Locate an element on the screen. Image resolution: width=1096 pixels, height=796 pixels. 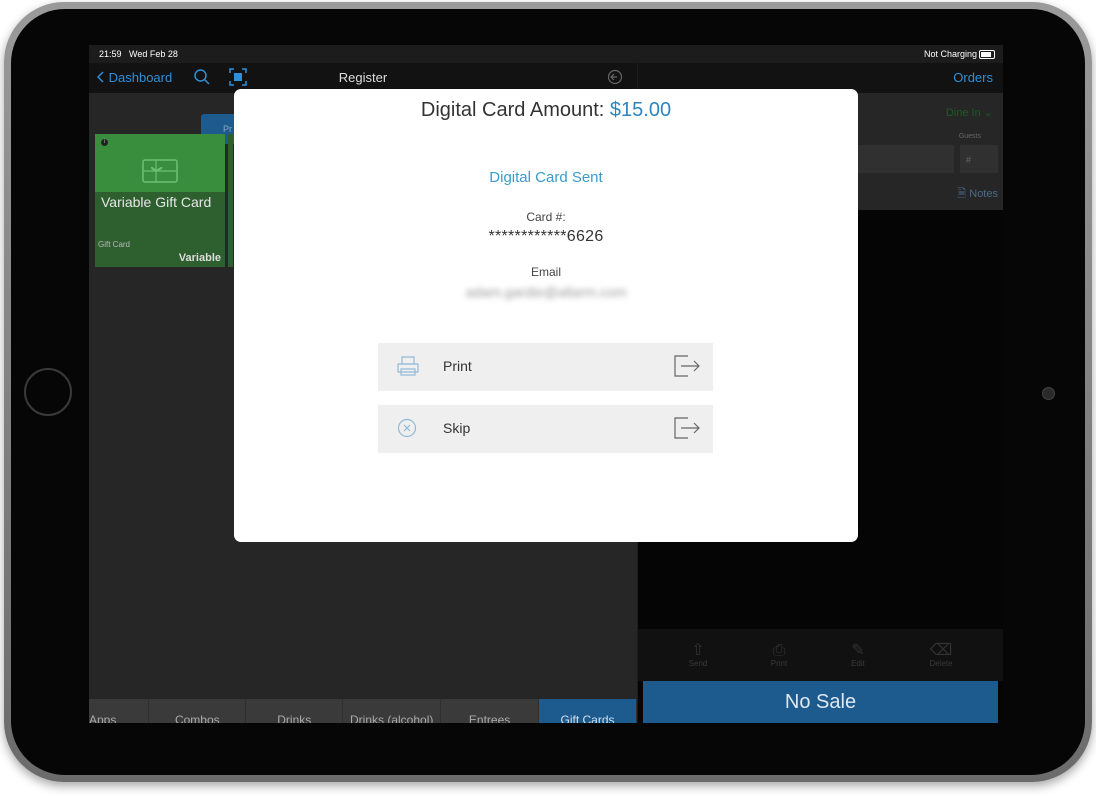
no-sale-button: No Sale is located at coordinates (820, 702).